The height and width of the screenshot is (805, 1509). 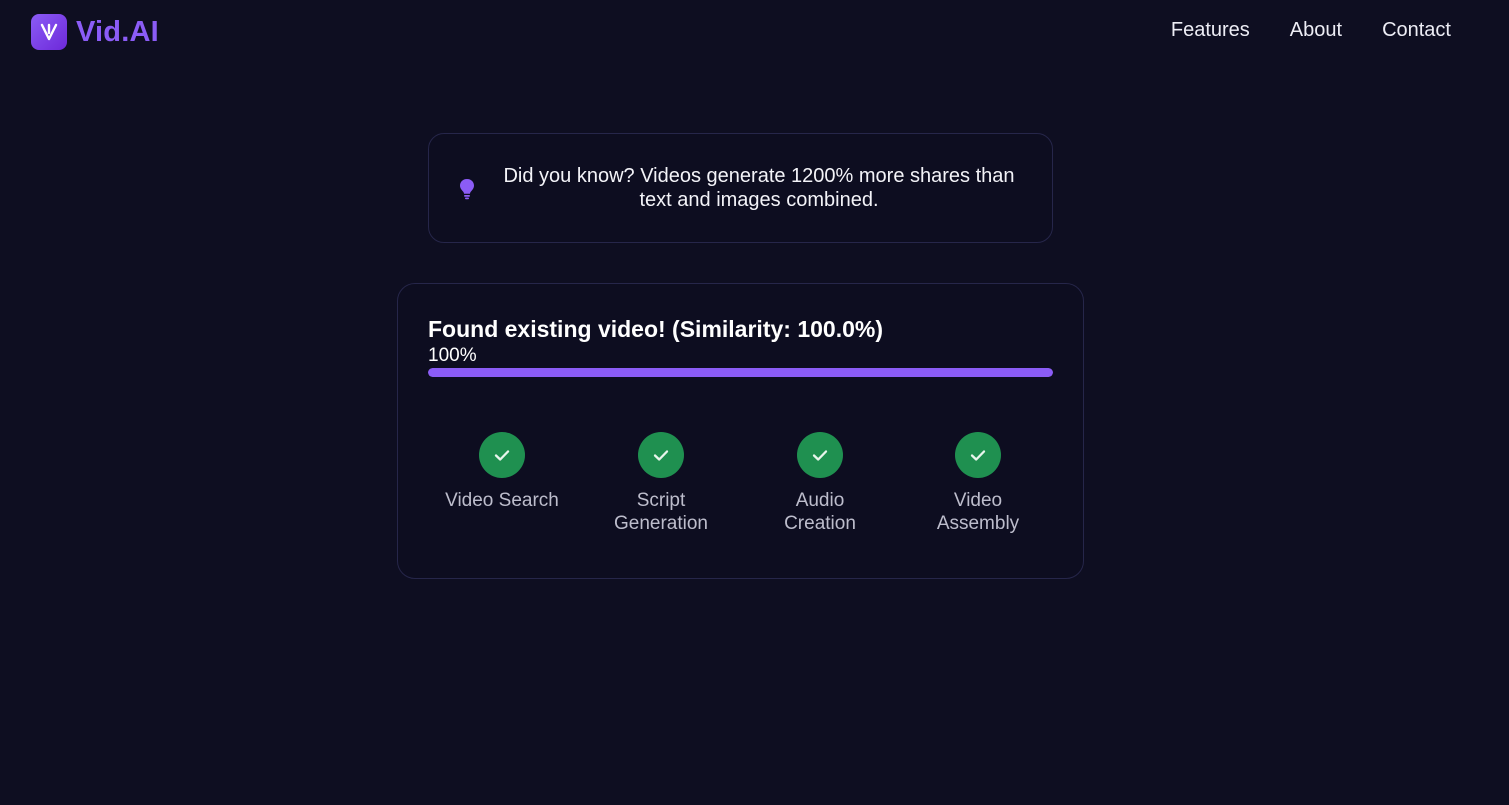 I want to click on brand-name: Vid.AI, so click(x=117, y=31).